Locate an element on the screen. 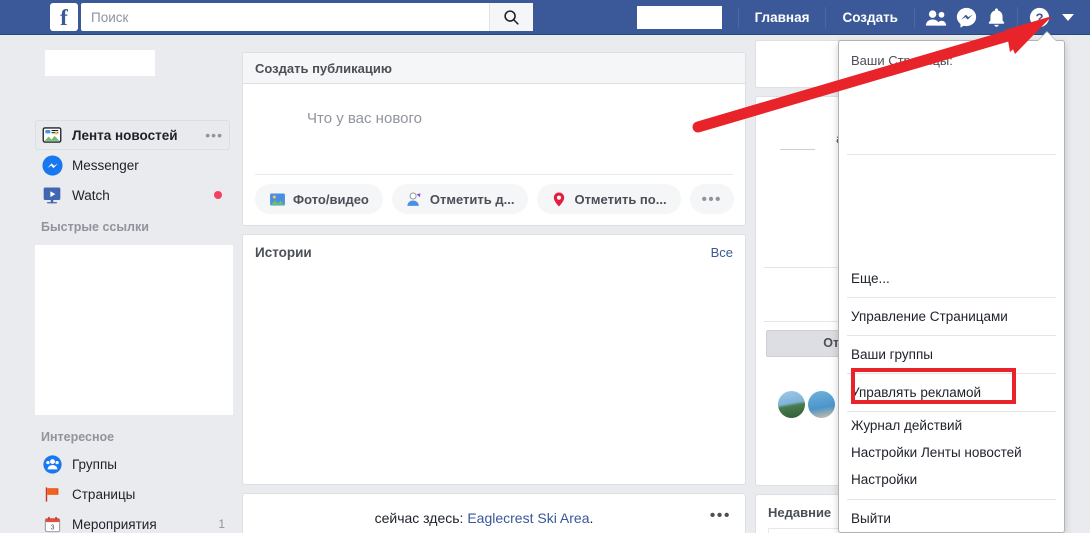  sidebar-item-groups: Группы is located at coordinates (134, 464).